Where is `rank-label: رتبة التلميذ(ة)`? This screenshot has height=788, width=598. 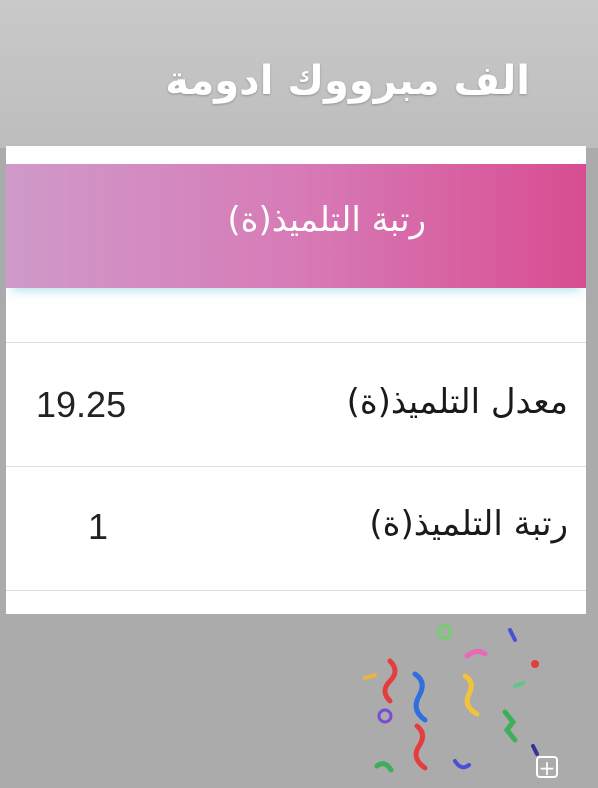 rank-label: رتبة التلميذ(ة) is located at coordinates (468, 524).